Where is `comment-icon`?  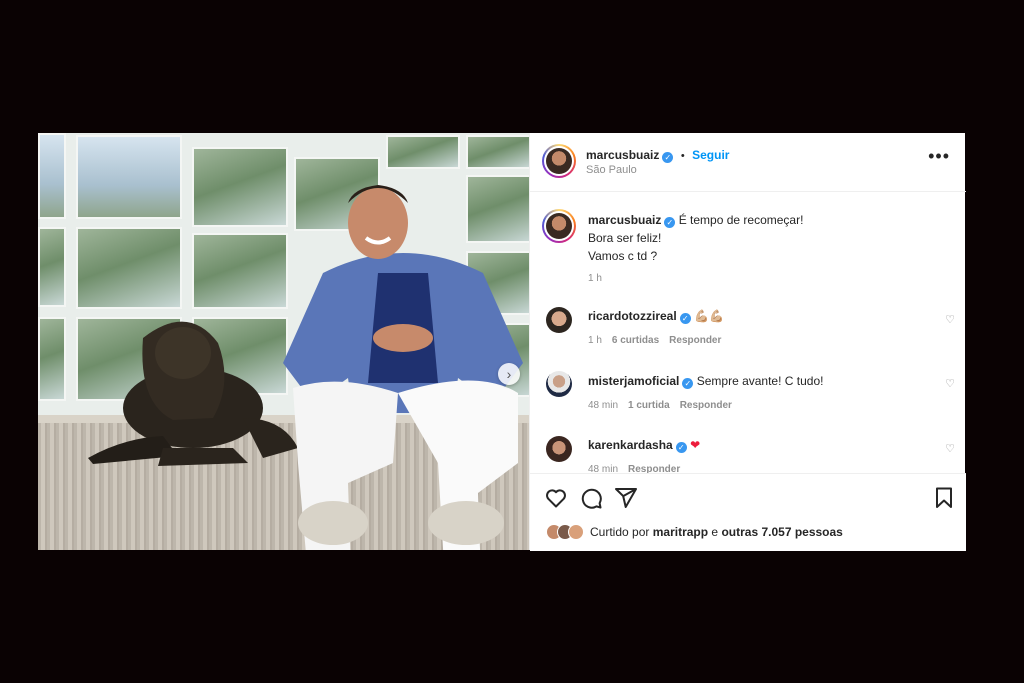 comment-icon is located at coordinates (591, 498).